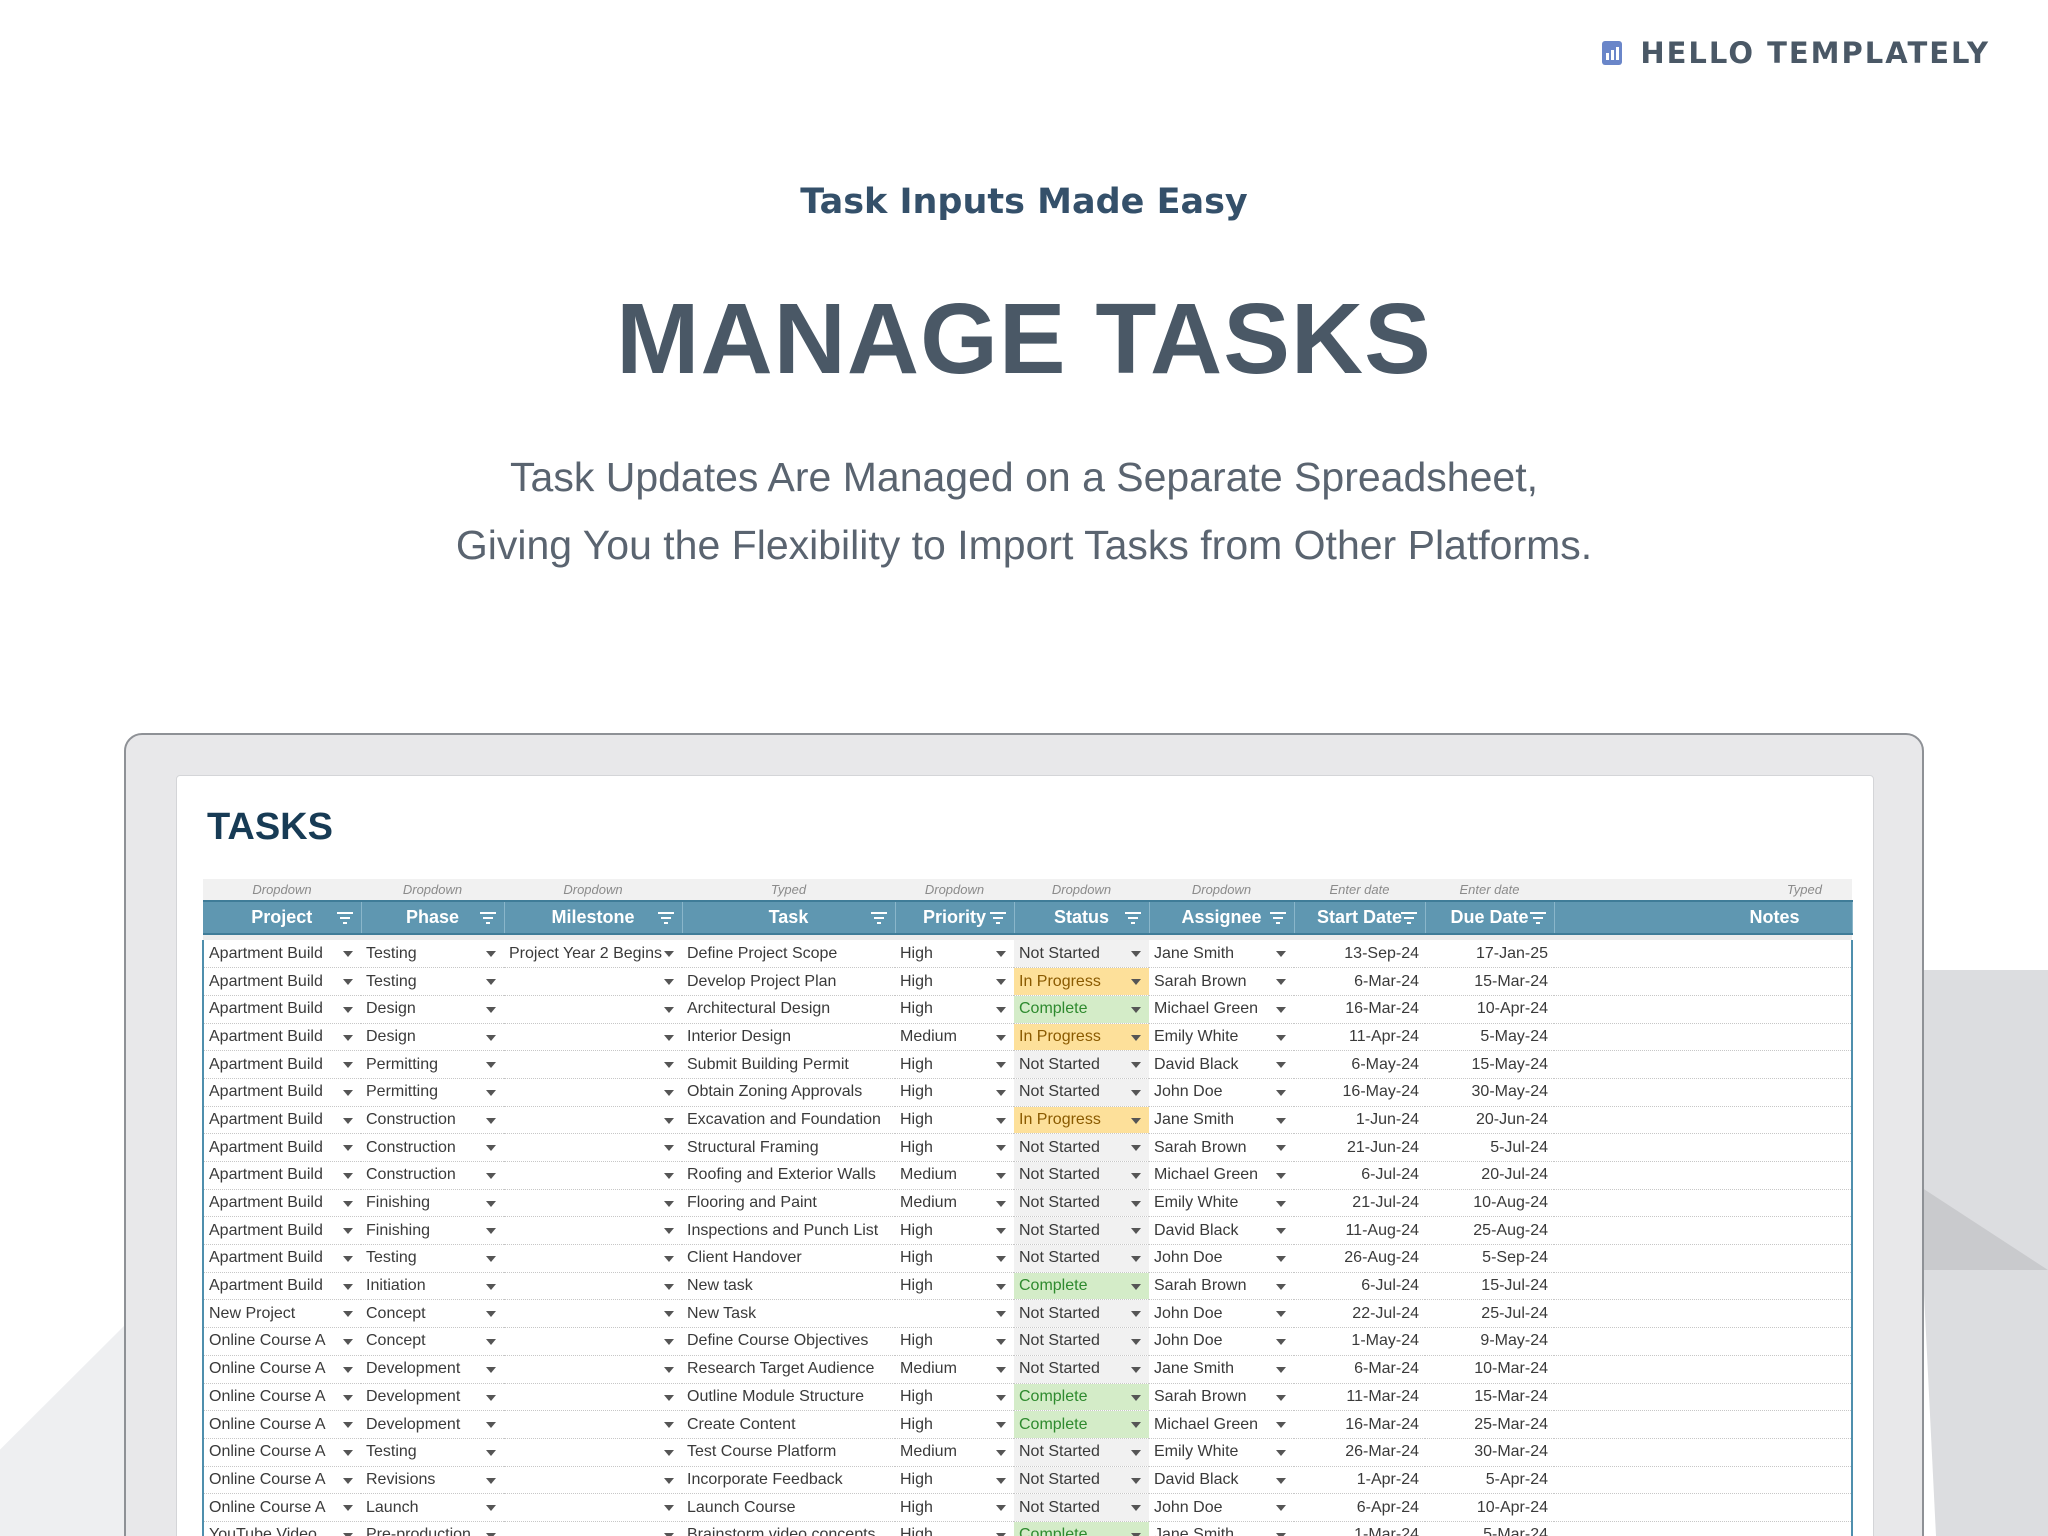  Describe the element at coordinates (432, 1369) in the screenshot. I see `cell-phase: Development` at that location.